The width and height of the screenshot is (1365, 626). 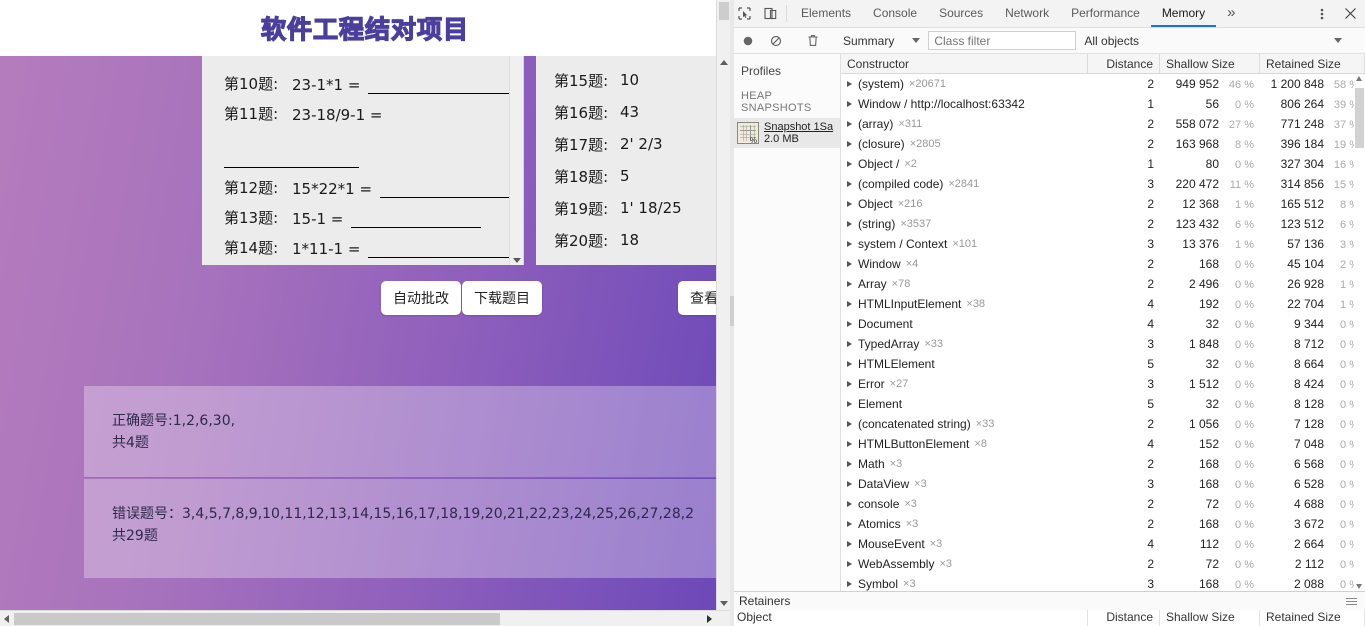 What do you see at coordinates (1213, 41) in the screenshot?
I see `objects-filter-select: All objects` at bounding box center [1213, 41].